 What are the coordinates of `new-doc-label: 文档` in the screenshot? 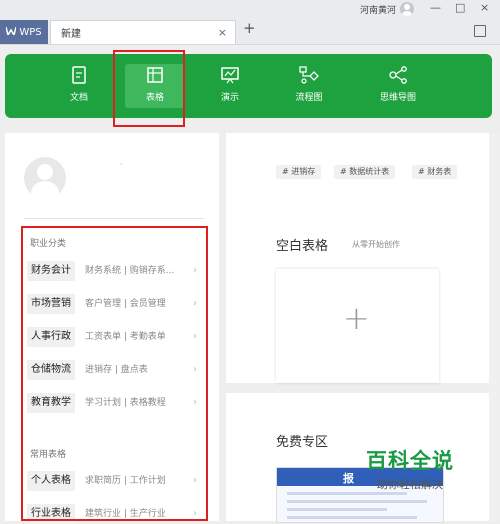 It's located at (78, 98).